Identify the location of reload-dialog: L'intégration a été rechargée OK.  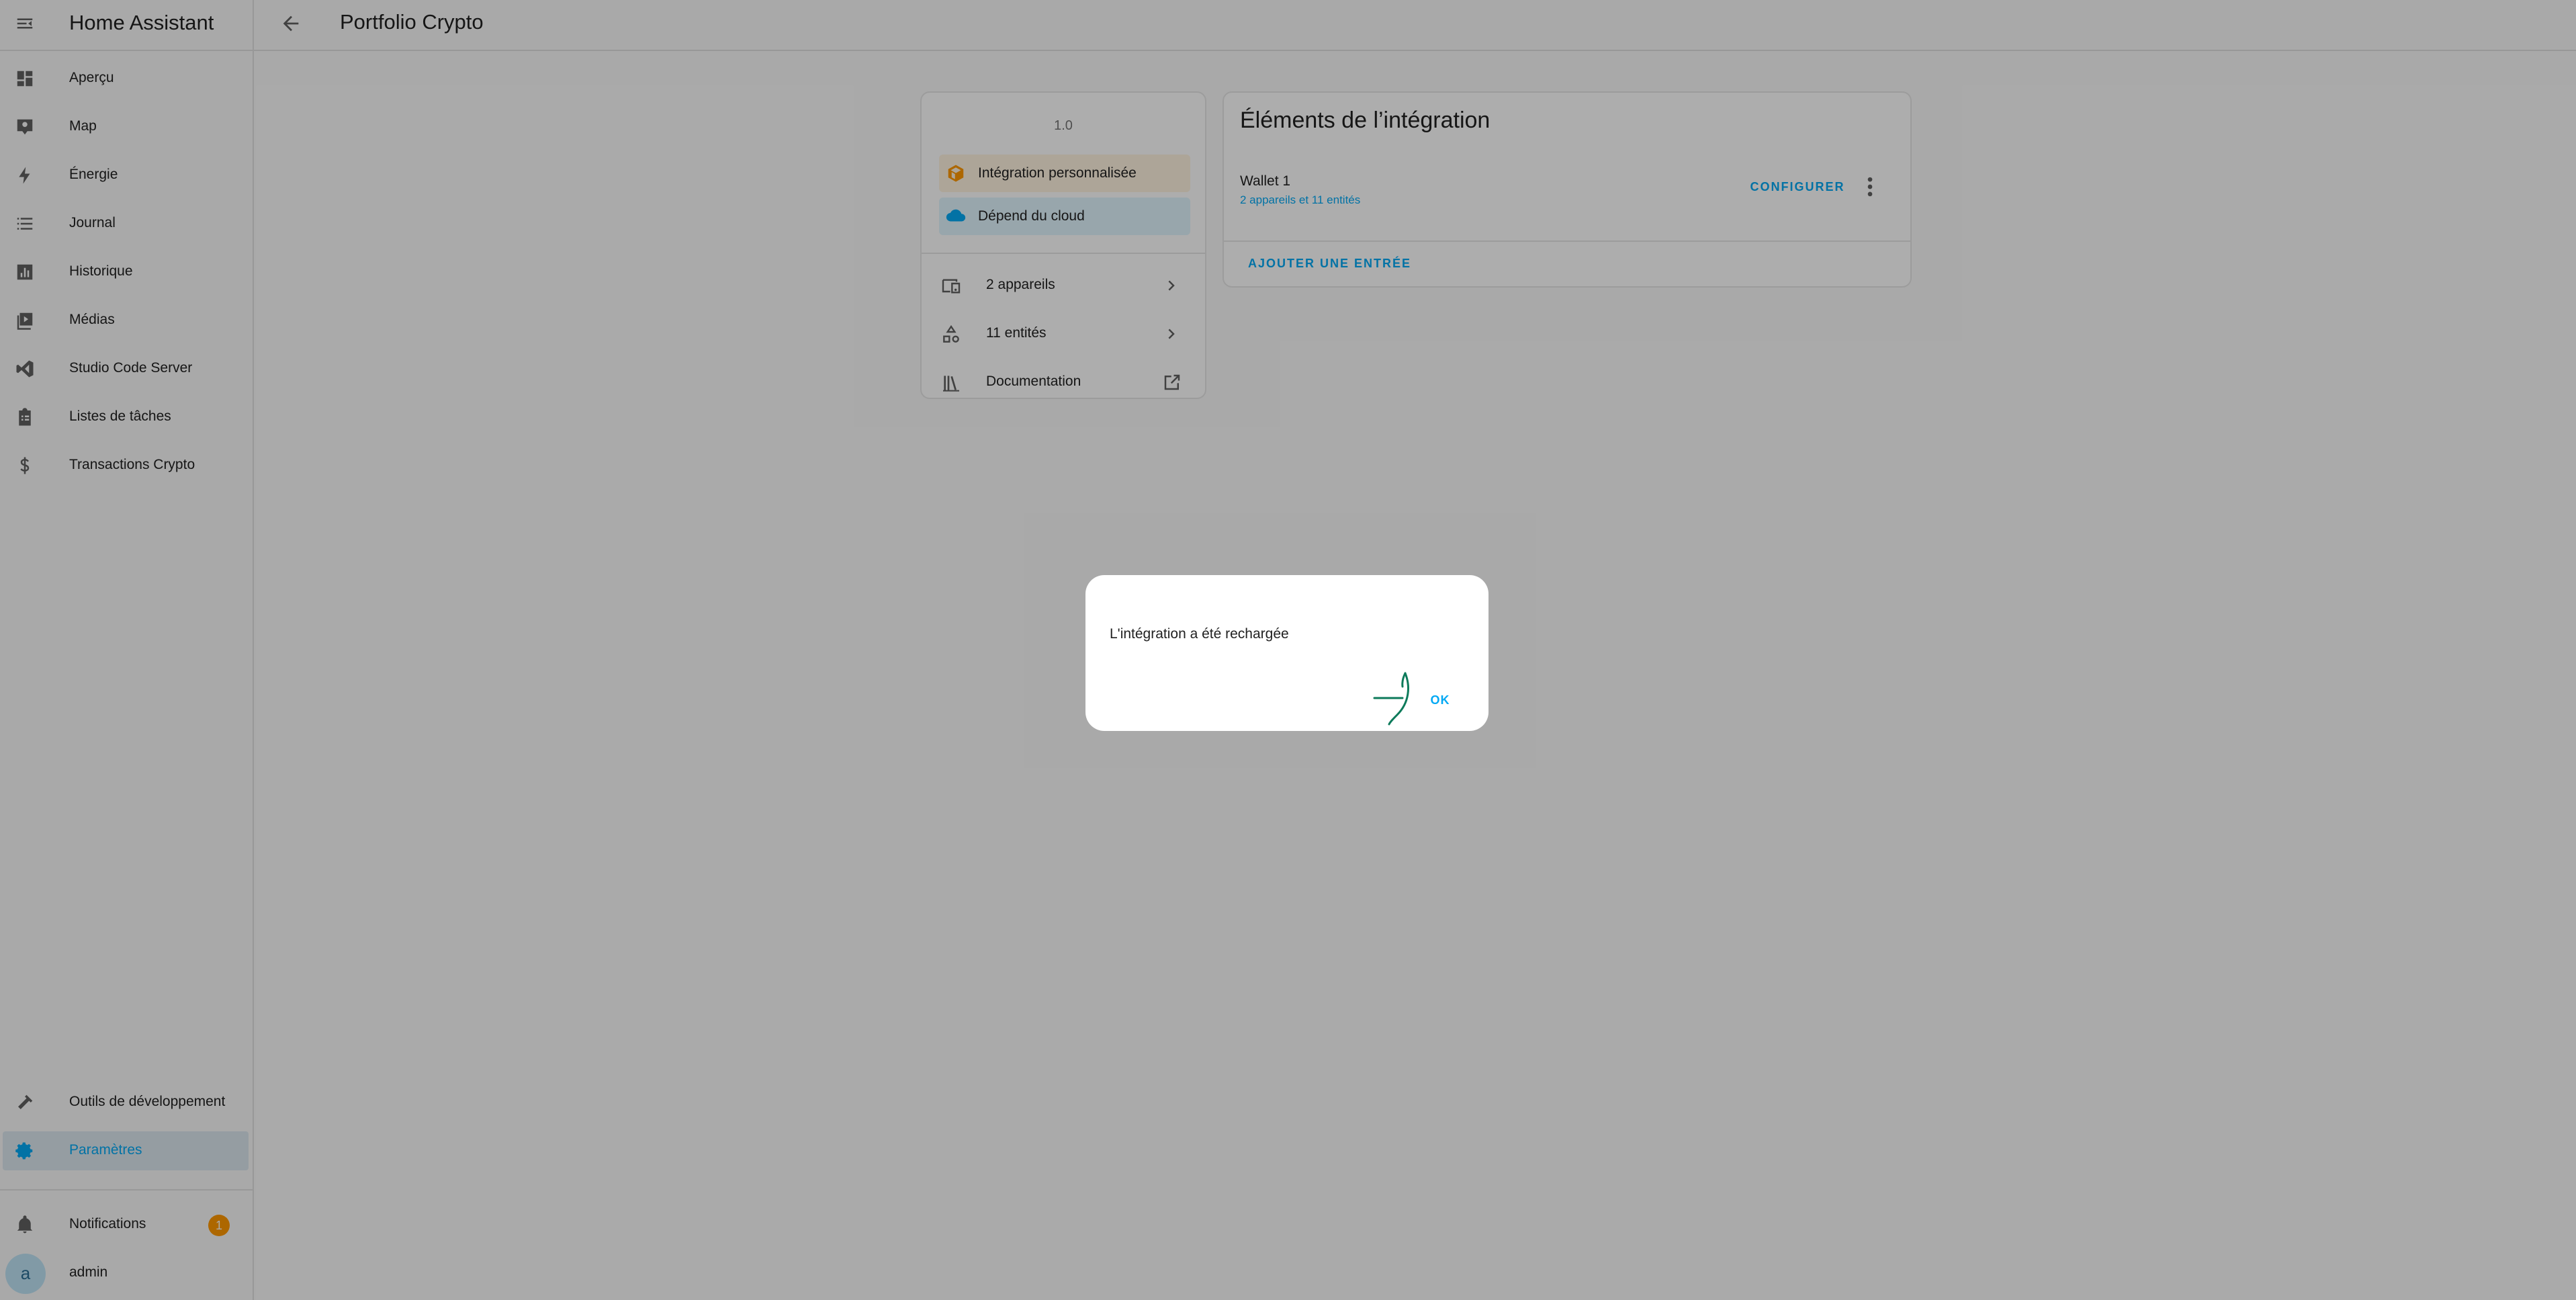
(1287, 653).